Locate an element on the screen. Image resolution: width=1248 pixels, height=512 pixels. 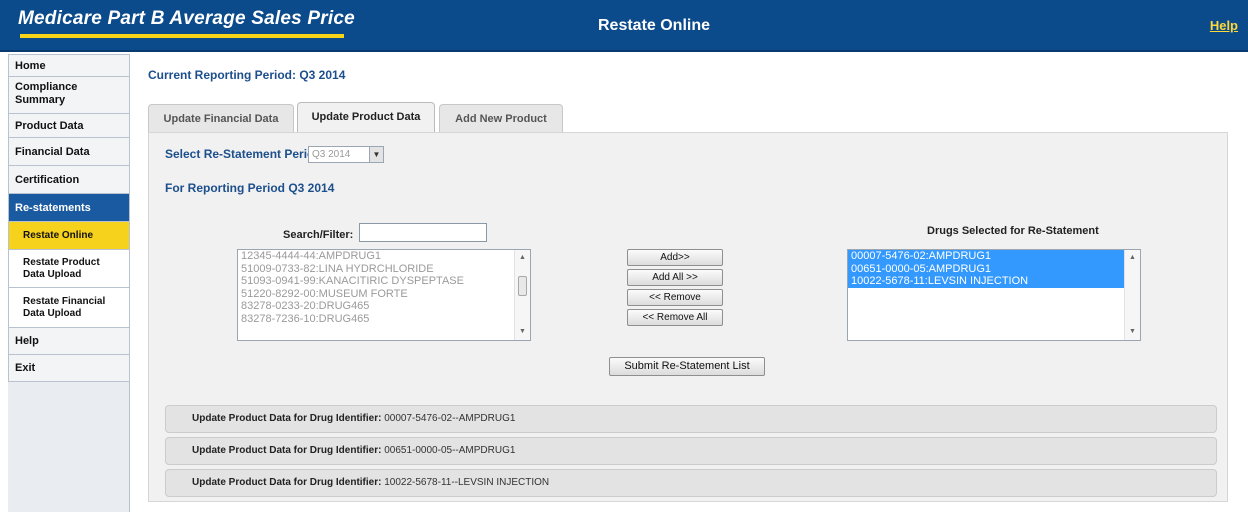
search-filter-input is located at coordinates (423, 232).